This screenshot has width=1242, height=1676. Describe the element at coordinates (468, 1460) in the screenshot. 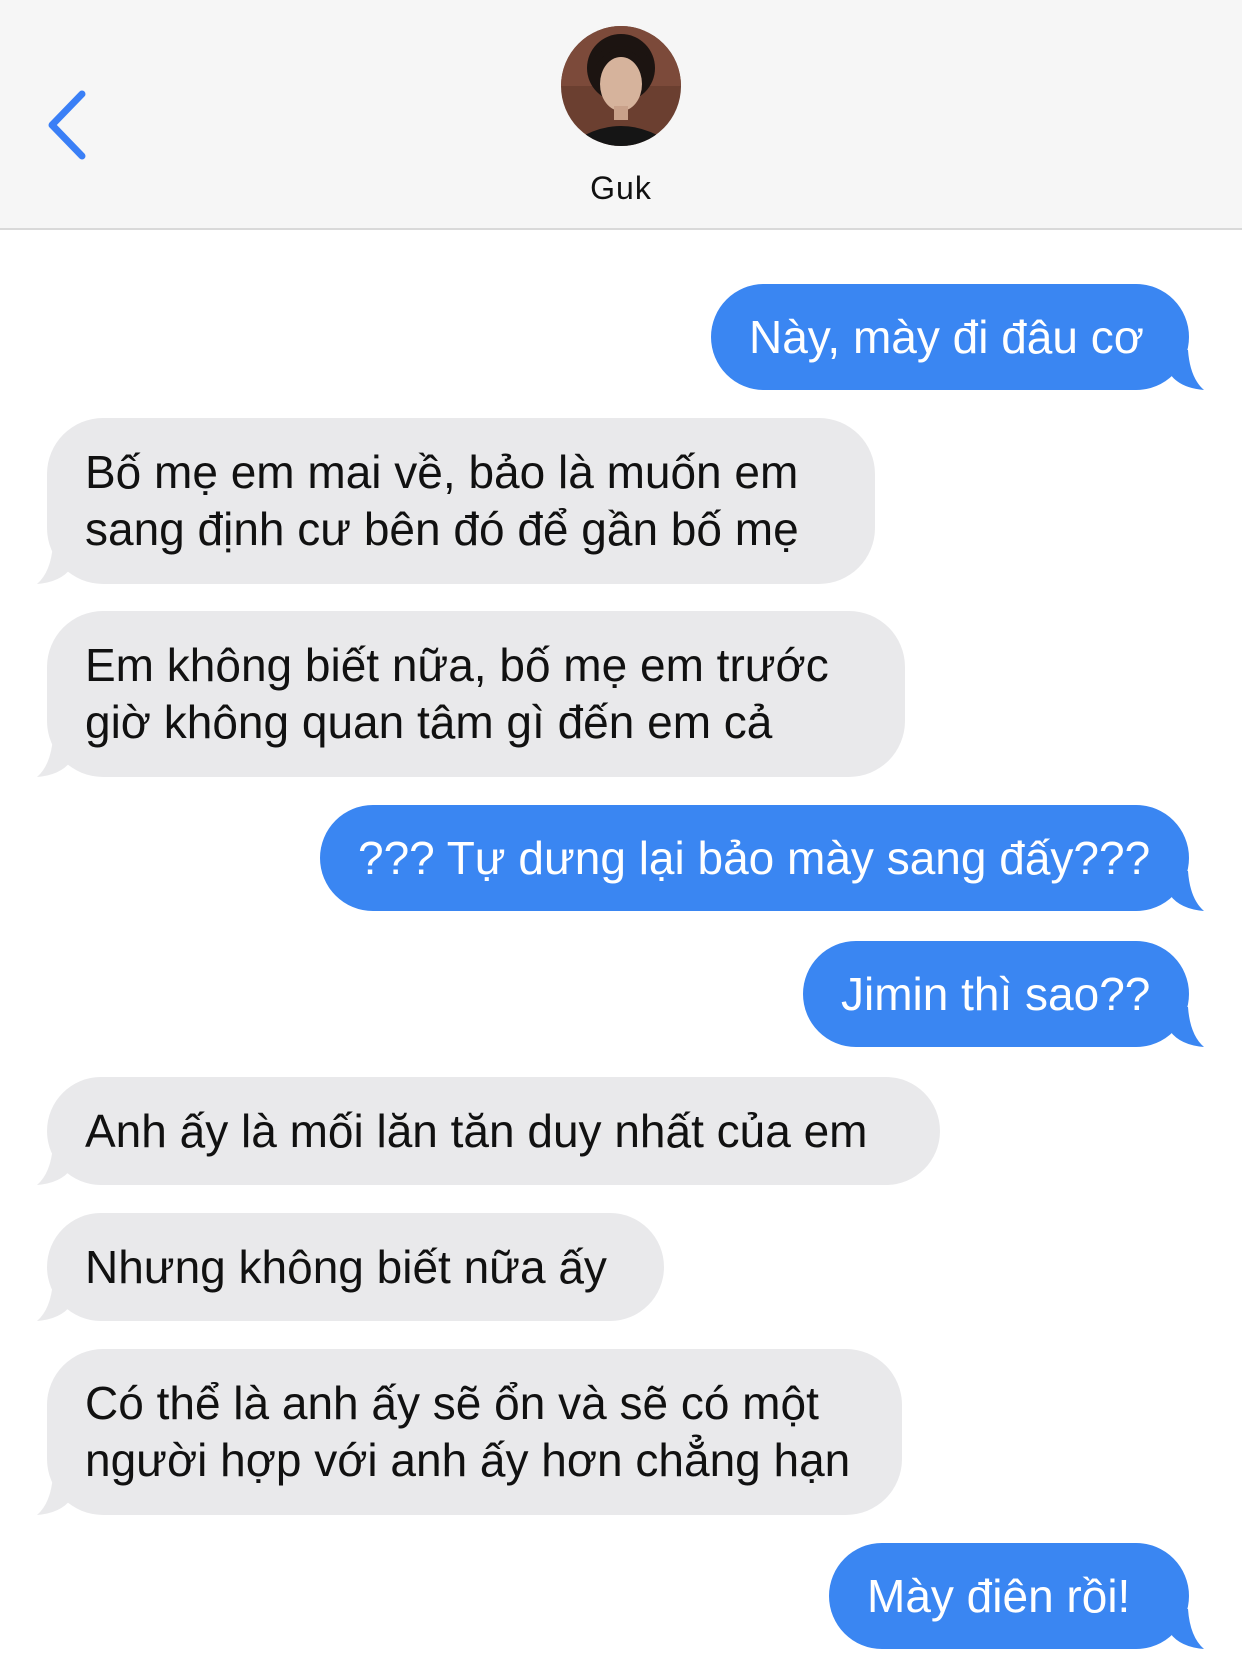

I see `message-text-line: người hợp với anh ấy hơn chẳng hạn` at that location.